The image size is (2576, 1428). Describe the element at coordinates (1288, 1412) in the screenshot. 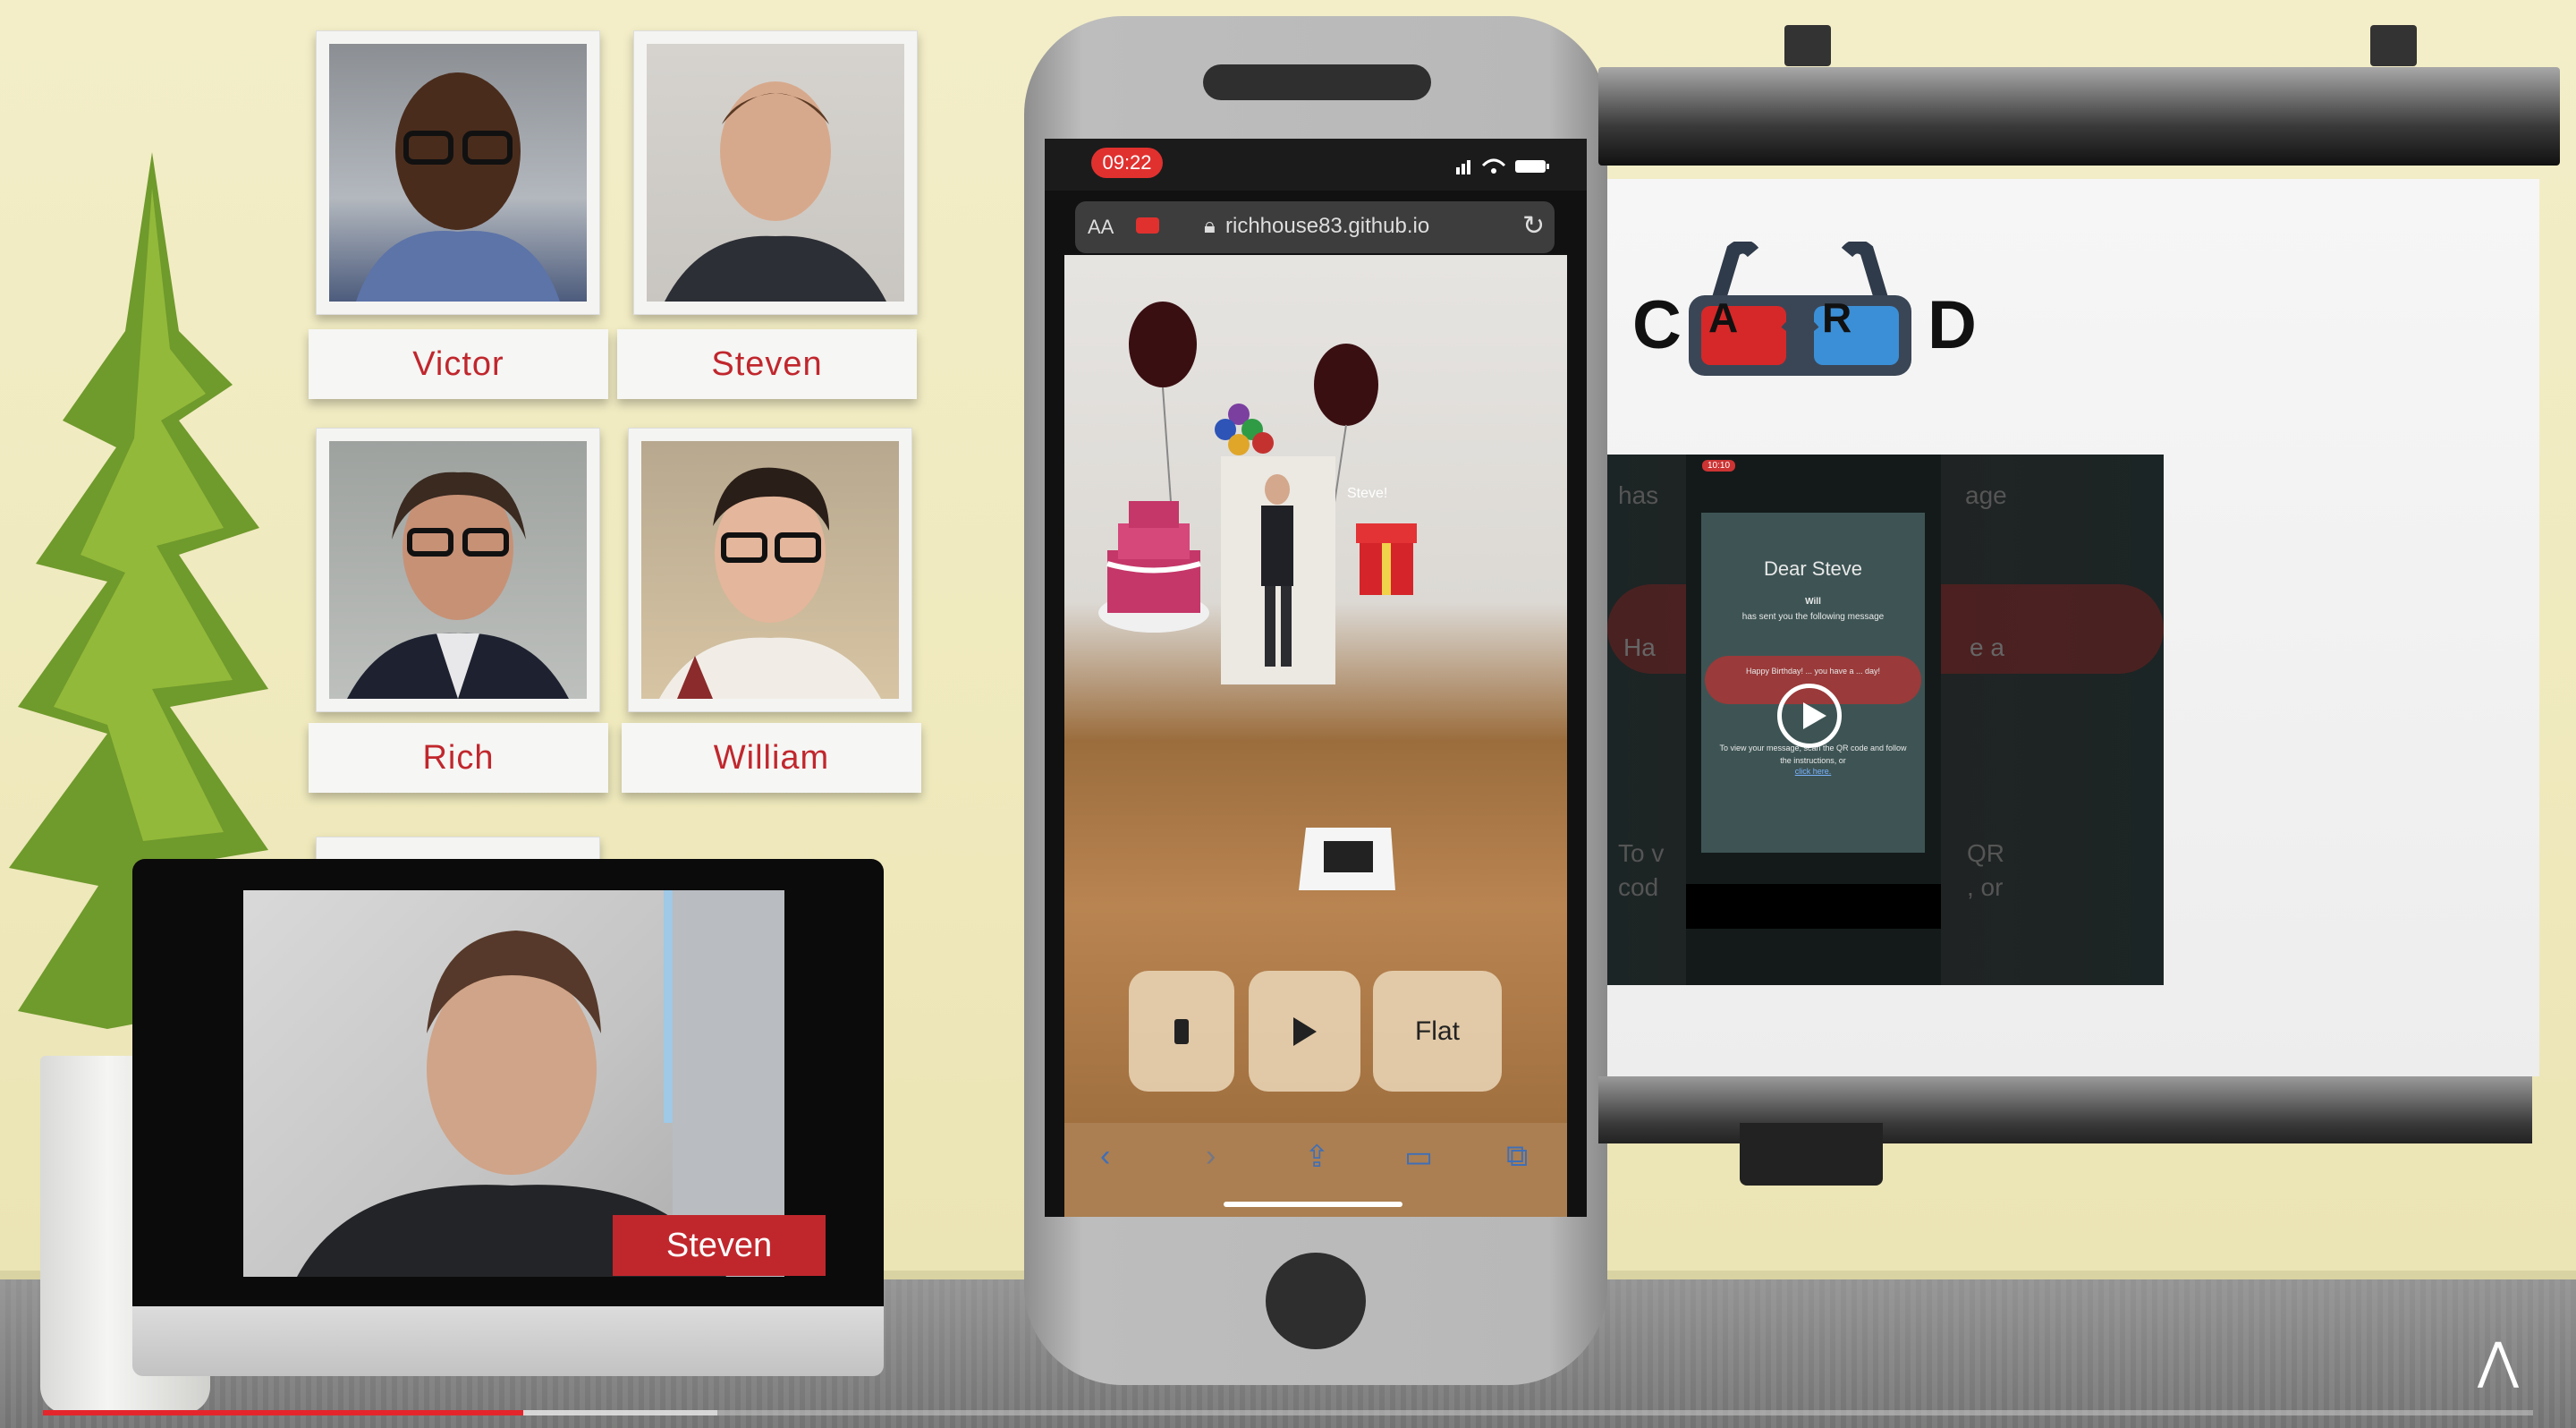

I see `video-progress-track` at that location.